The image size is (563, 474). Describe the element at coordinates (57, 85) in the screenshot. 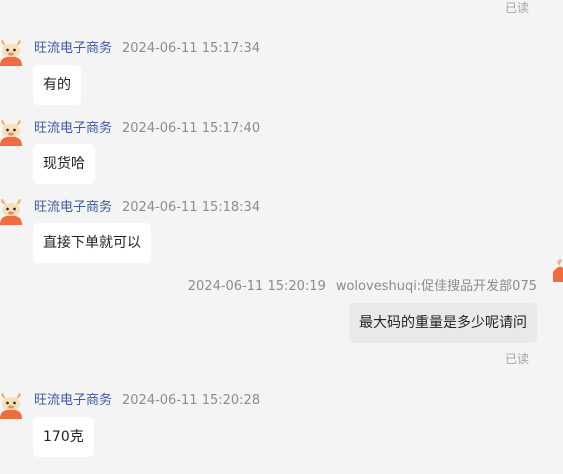

I see `message-bubble: 有的` at that location.